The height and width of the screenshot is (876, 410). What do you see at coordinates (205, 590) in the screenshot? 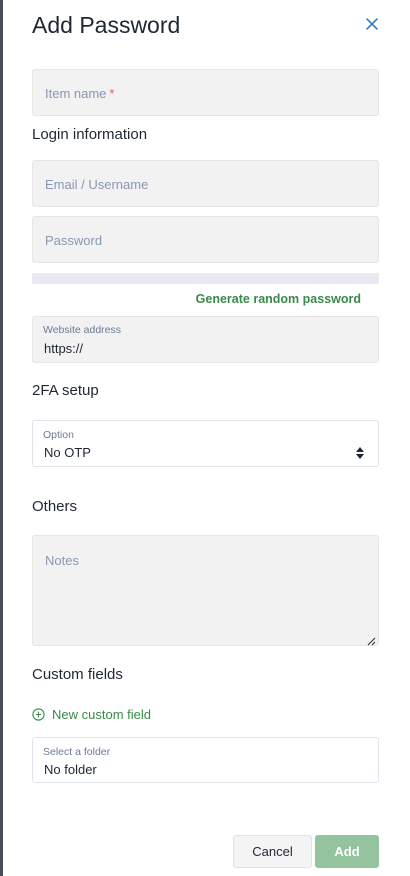
I see `notes-textarea: Notes` at bounding box center [205, 590].